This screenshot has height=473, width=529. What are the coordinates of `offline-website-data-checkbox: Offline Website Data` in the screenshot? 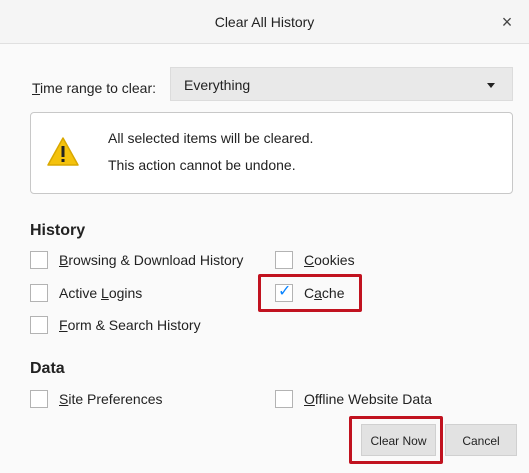 It's located at (353, 399).